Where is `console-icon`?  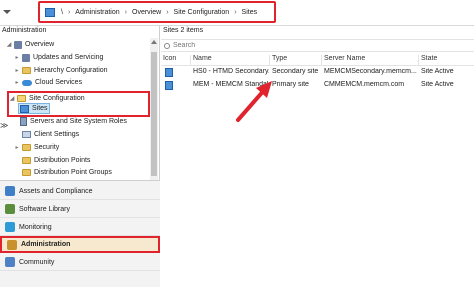 console-icon is located at coordinates (50, 12).